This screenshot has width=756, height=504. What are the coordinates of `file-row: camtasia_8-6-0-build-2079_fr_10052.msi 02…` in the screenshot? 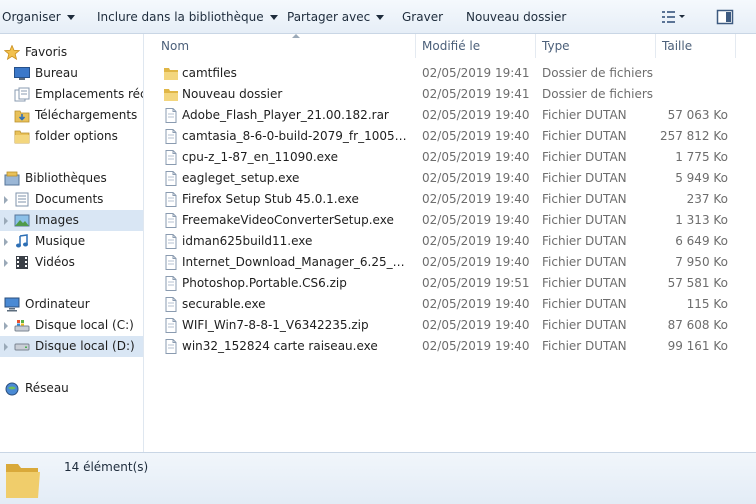 It's located at (450, 136).